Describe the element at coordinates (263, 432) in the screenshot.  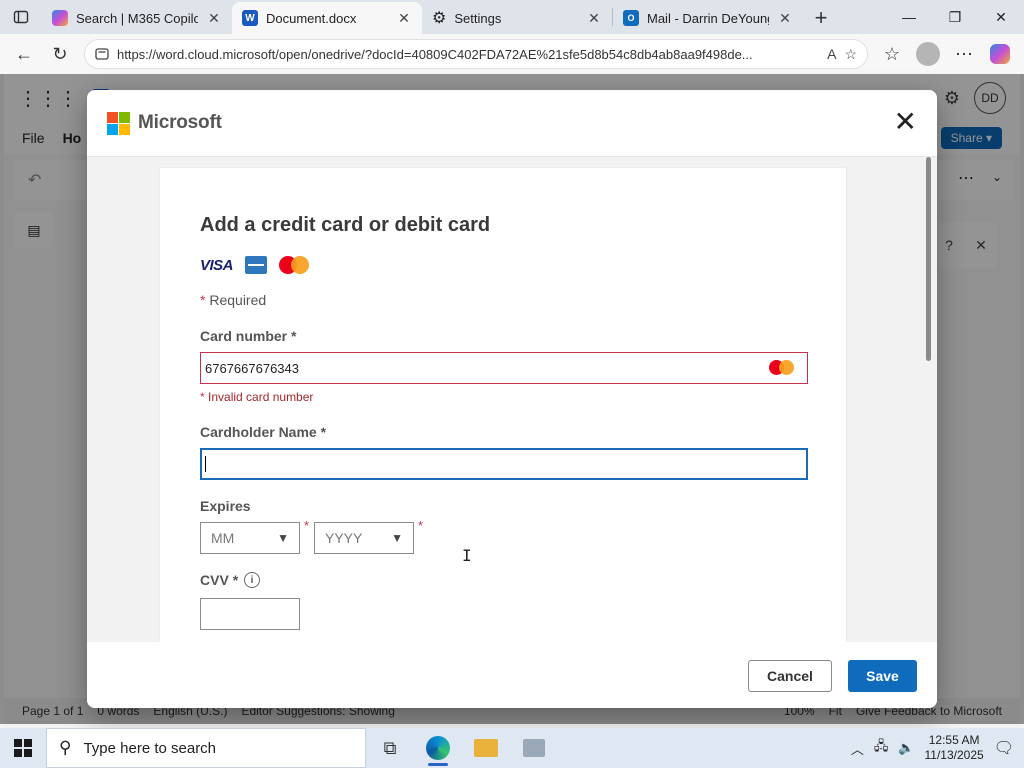
I see `cardholder-label: Cardholder Name *` at that location.